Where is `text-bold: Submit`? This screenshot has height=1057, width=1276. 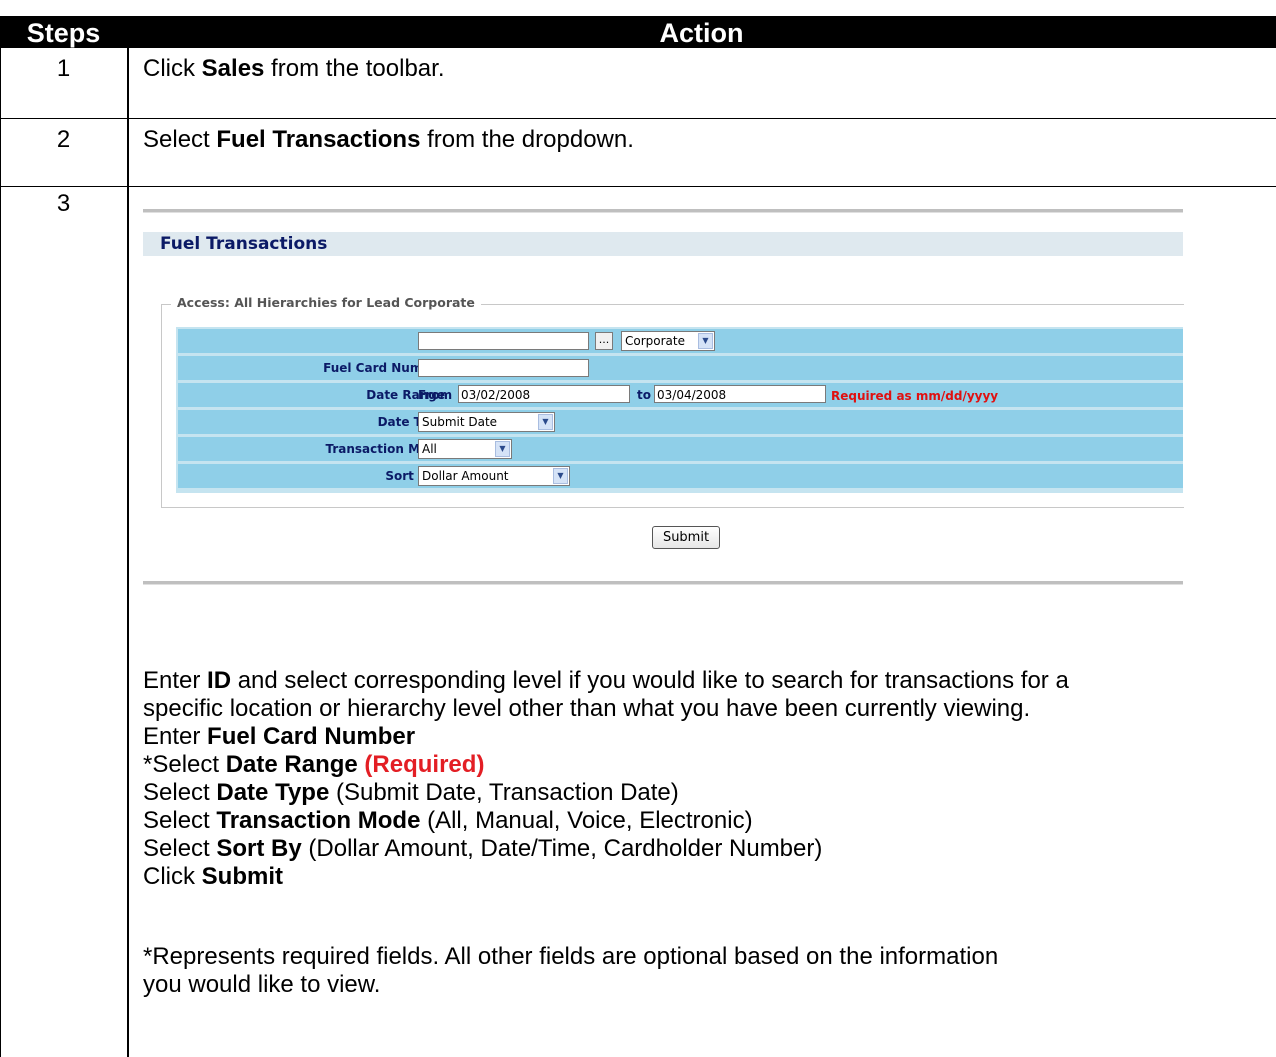
text-bold: Submit is located at coordinates (242, 876).